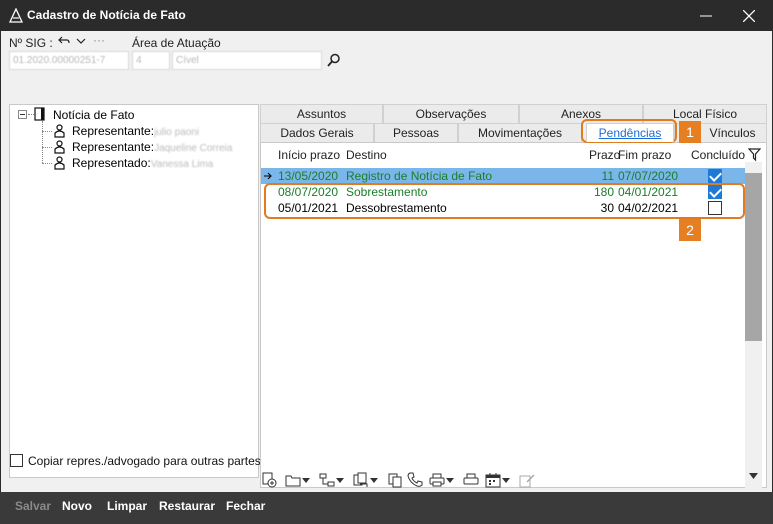 Image resolution: width=773 pixels, height=524 pixels. I want to click on area-input: Cível, so click(247, 60).